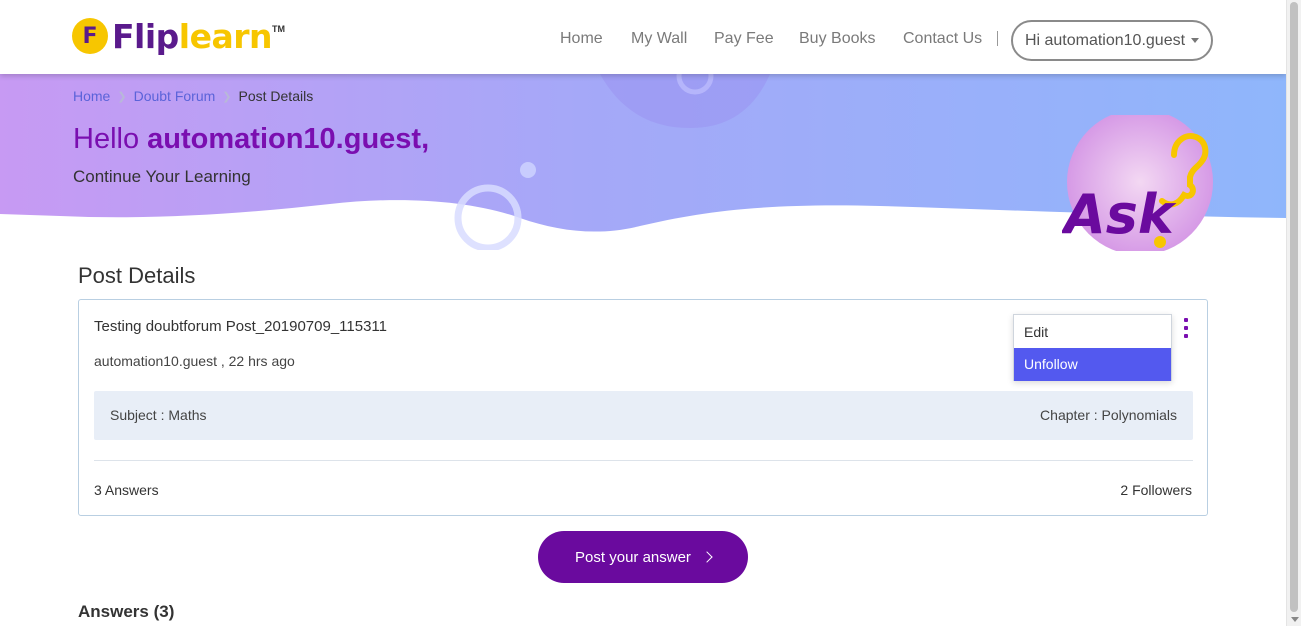 This screenshot has width=1301, height=626. I want to click on section-title: Post Details, so click(137, 275).